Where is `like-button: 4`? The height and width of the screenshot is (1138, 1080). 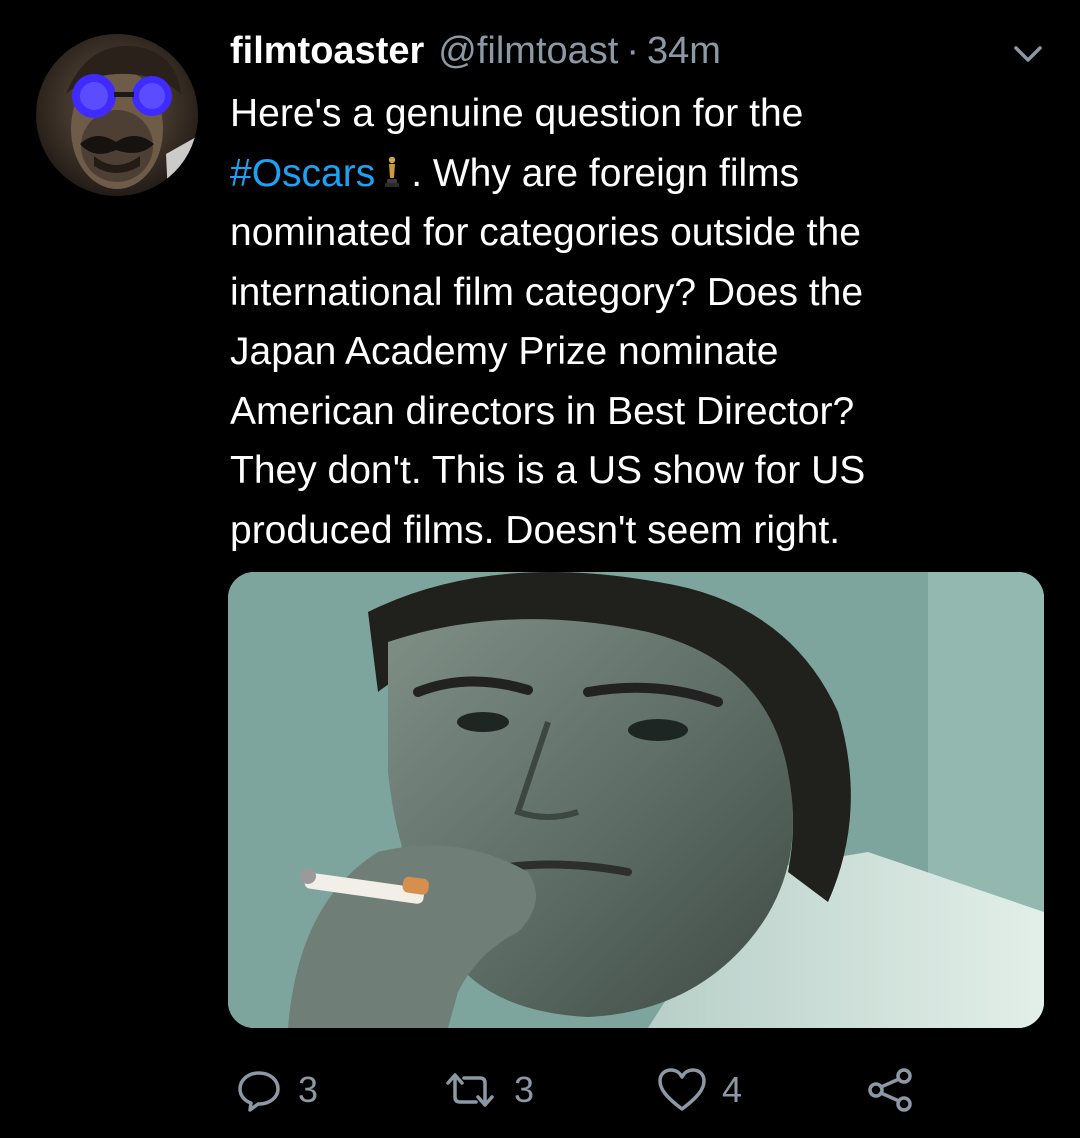 like-button: 4 is located at coordinates (699, 1090).